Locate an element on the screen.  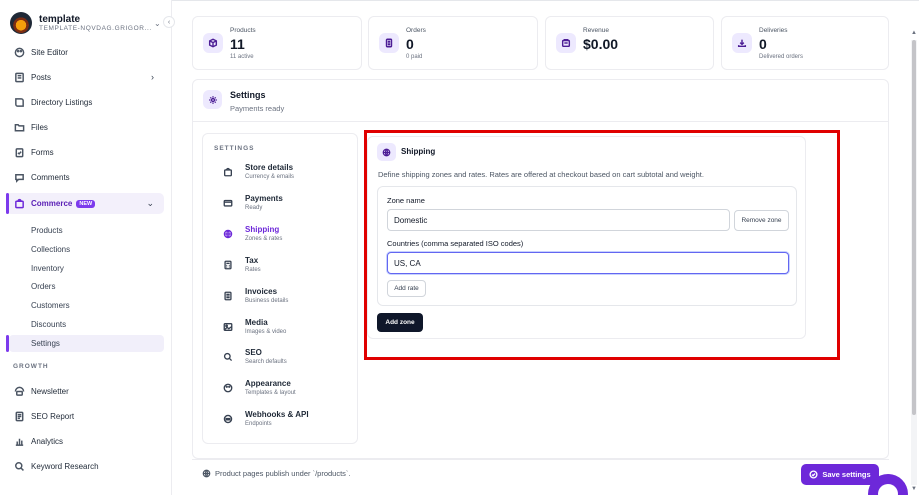
sidebar-item-label: Comments is located at coordinates (50, 177).